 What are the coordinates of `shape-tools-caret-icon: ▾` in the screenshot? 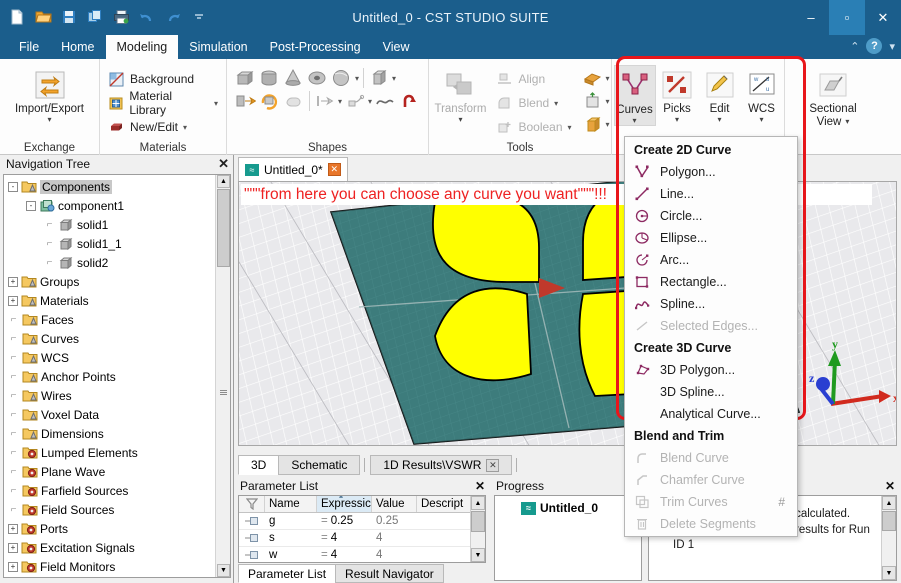 It's located at (608, 78).